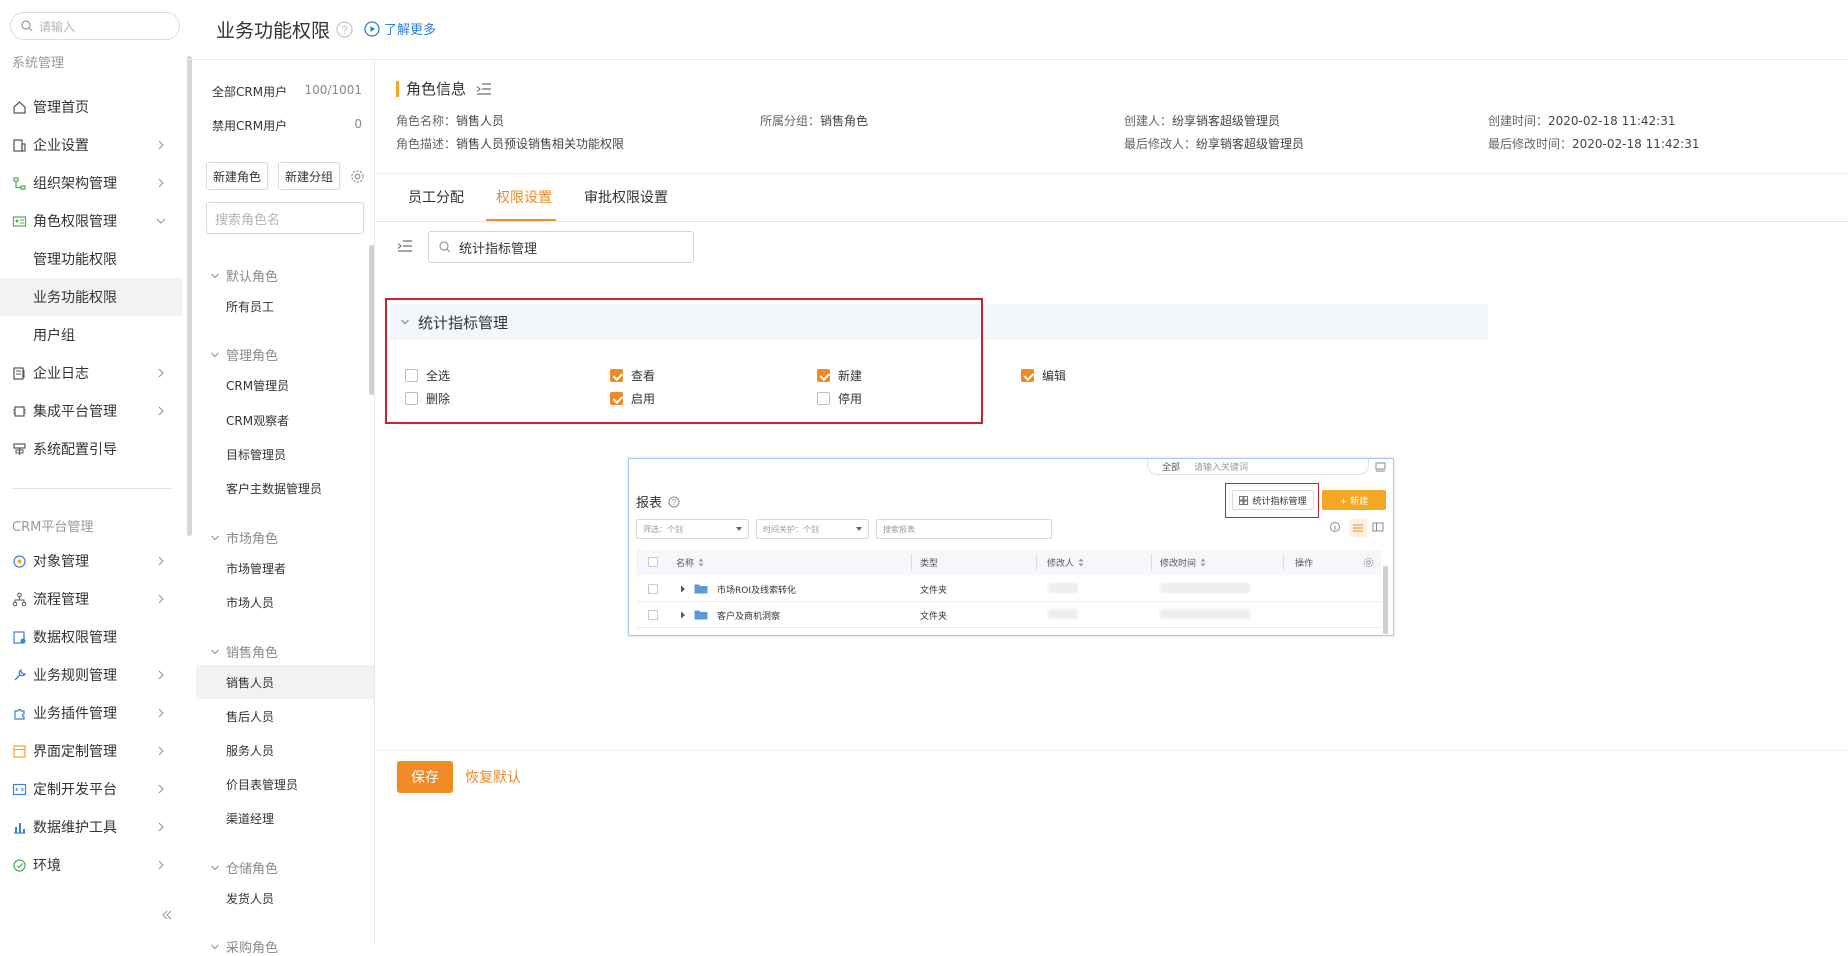 The height and width of the screenshot is (956, 1848). What do you see at coordinates (790, 121) in the screenshot?
I see `field-label: 所属分组：` at bounding box center [790, 121].